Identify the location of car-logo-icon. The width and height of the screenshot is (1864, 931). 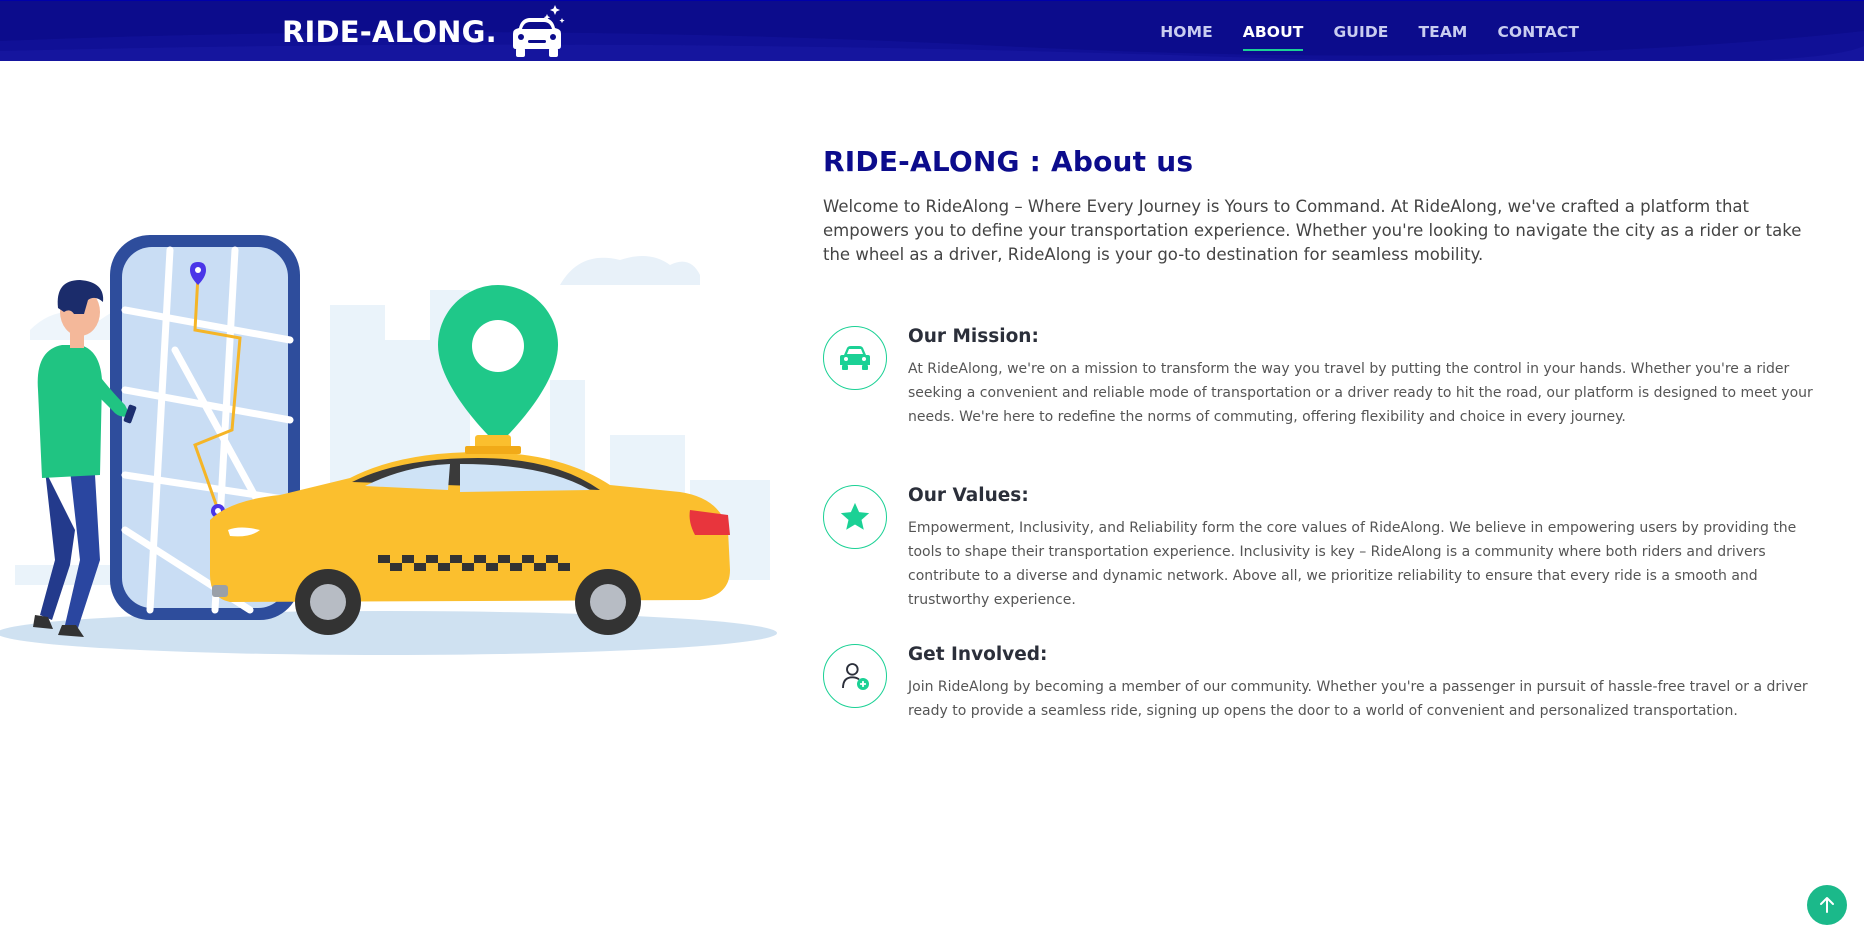
(538, 30).